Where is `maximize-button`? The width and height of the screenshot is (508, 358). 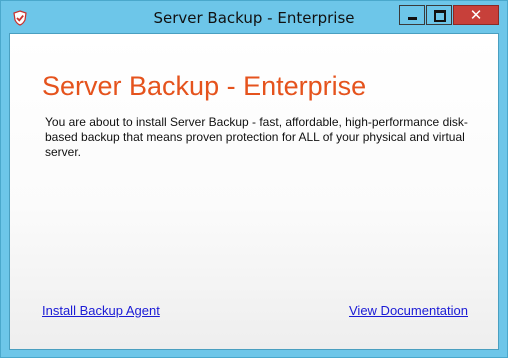
maximize-button is located at coordinates (439, 15).